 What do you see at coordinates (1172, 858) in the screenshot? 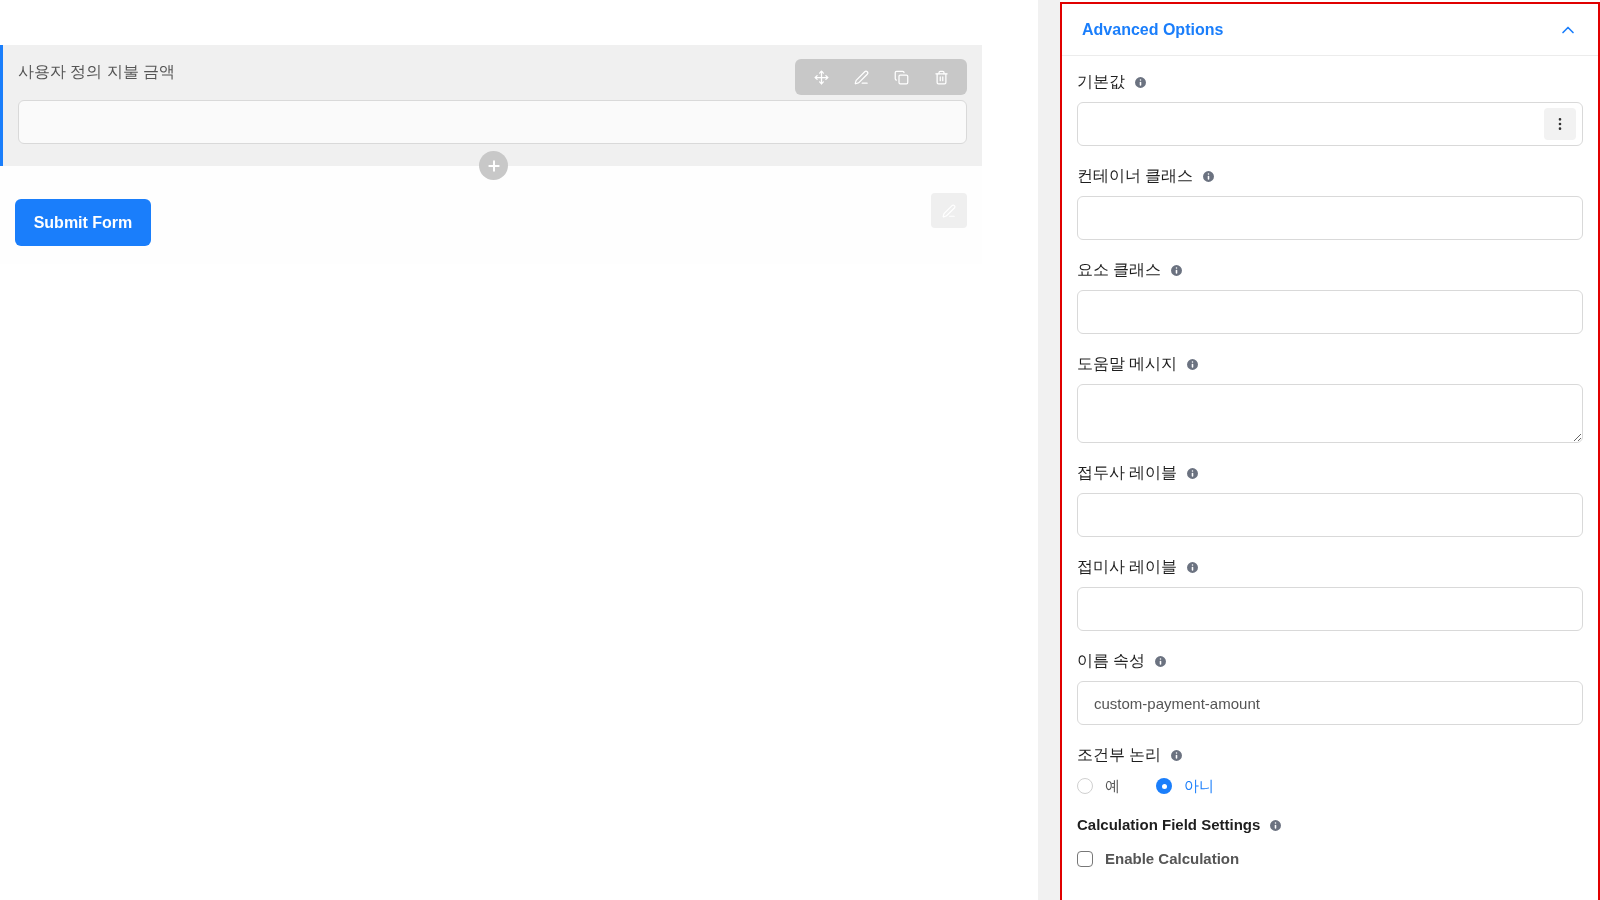
I see `checkbox-label: Enable Calculation` at bounding box center [1172, 858].